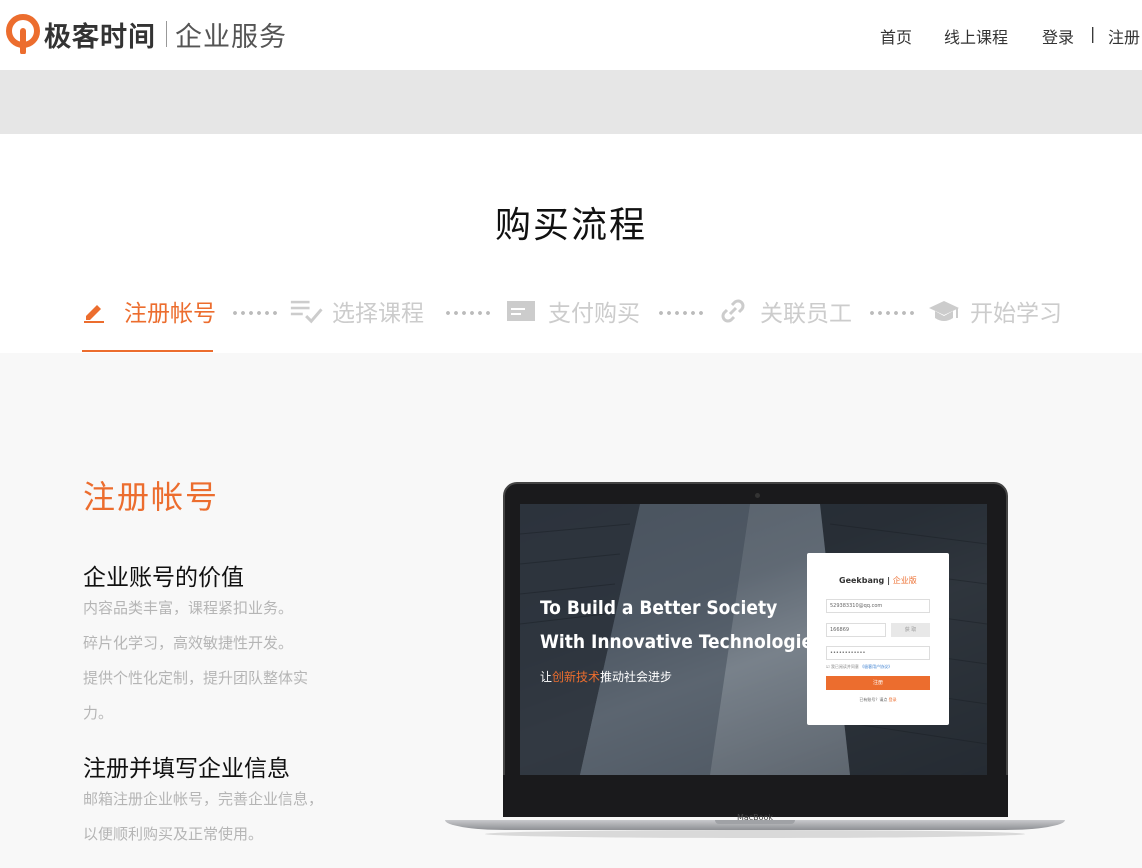 Image resolution: width=1142 pixels, height=868 pixels. I want to click on text-line: 邮箱注册企业帐号，完善企业信息，, so click(203, 799).